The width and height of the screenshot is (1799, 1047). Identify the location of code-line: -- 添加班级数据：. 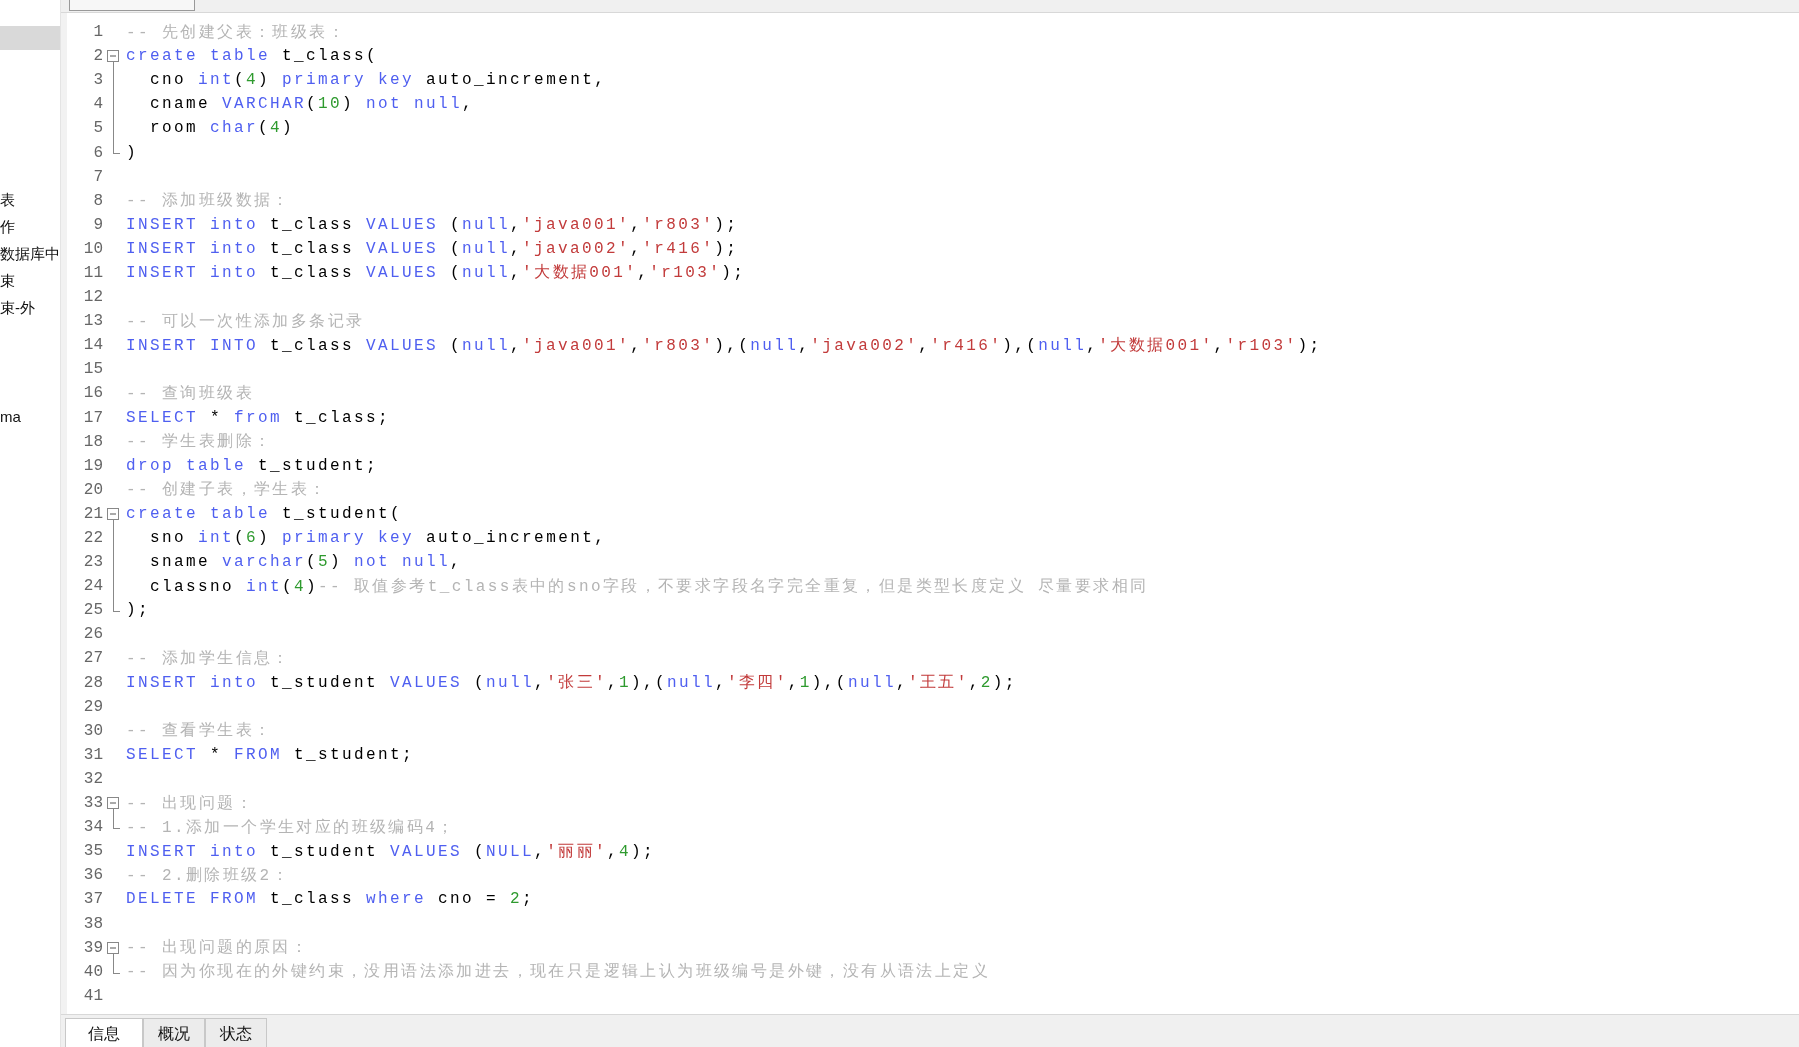
(208, 201).